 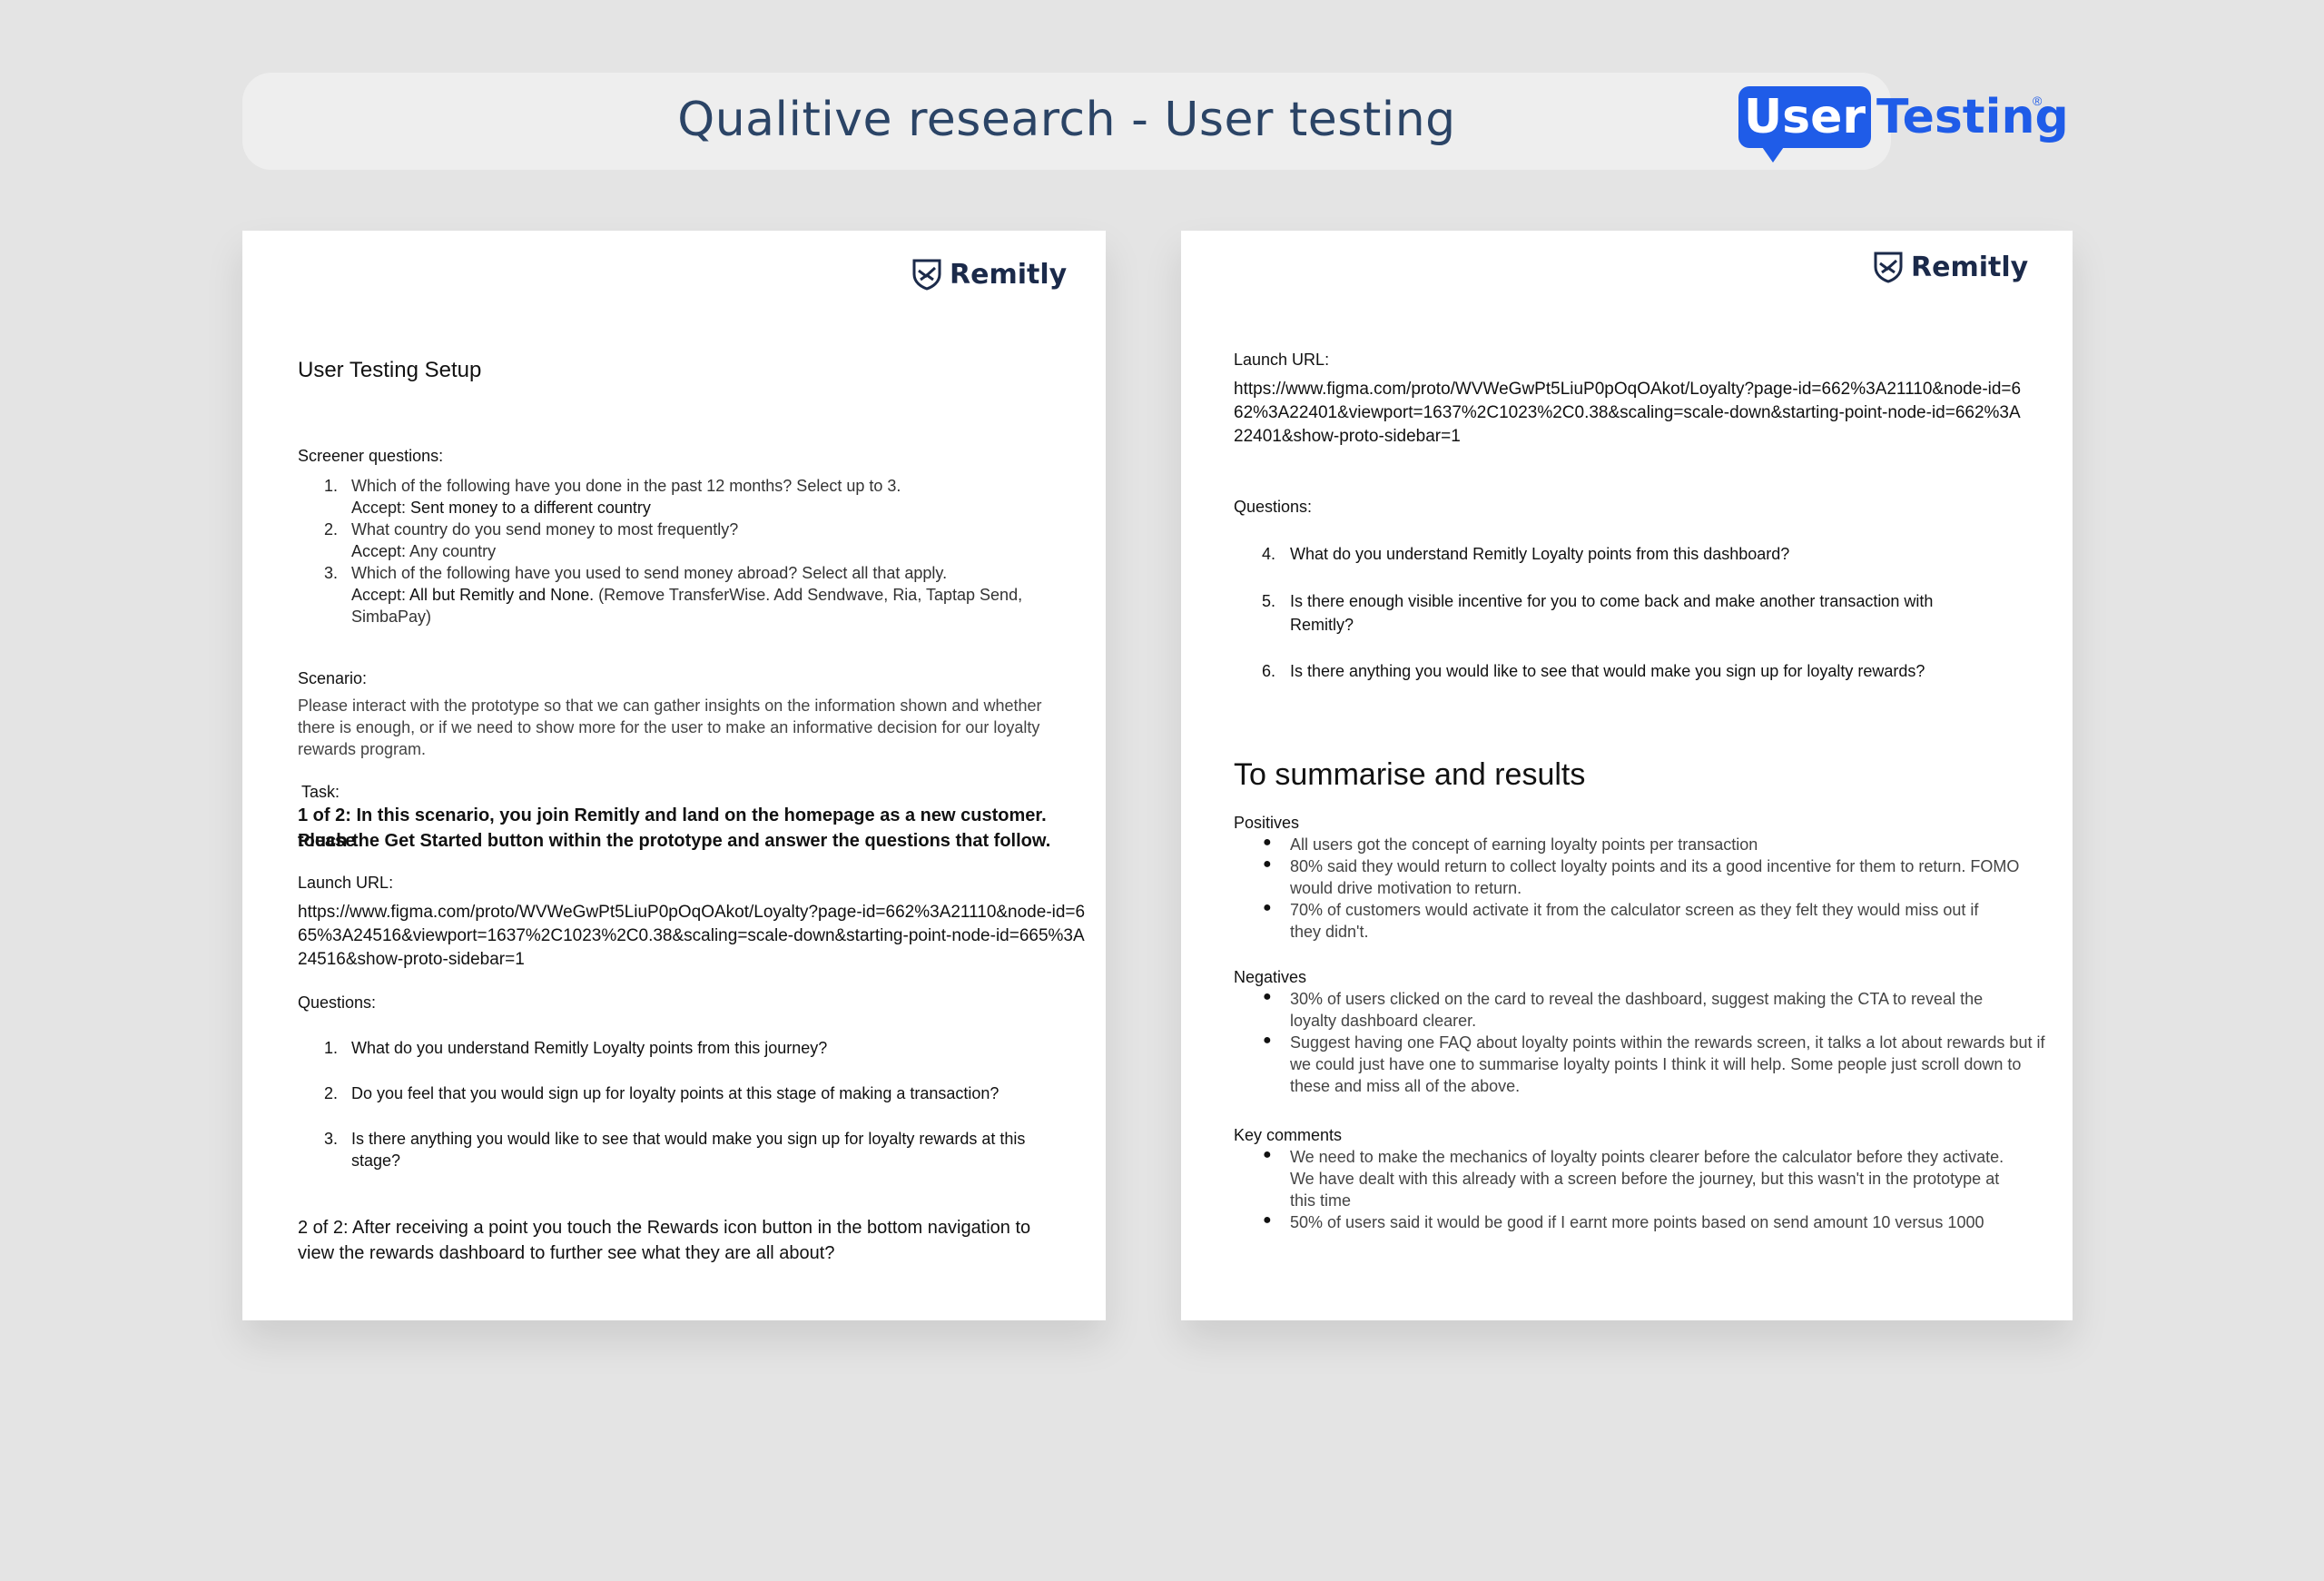 What do you see at coordinates (411, 960) in the screenshot?
I see `launch-url-line: 24516&show-proto-sidebar=1` at bounding box center [411, 960].